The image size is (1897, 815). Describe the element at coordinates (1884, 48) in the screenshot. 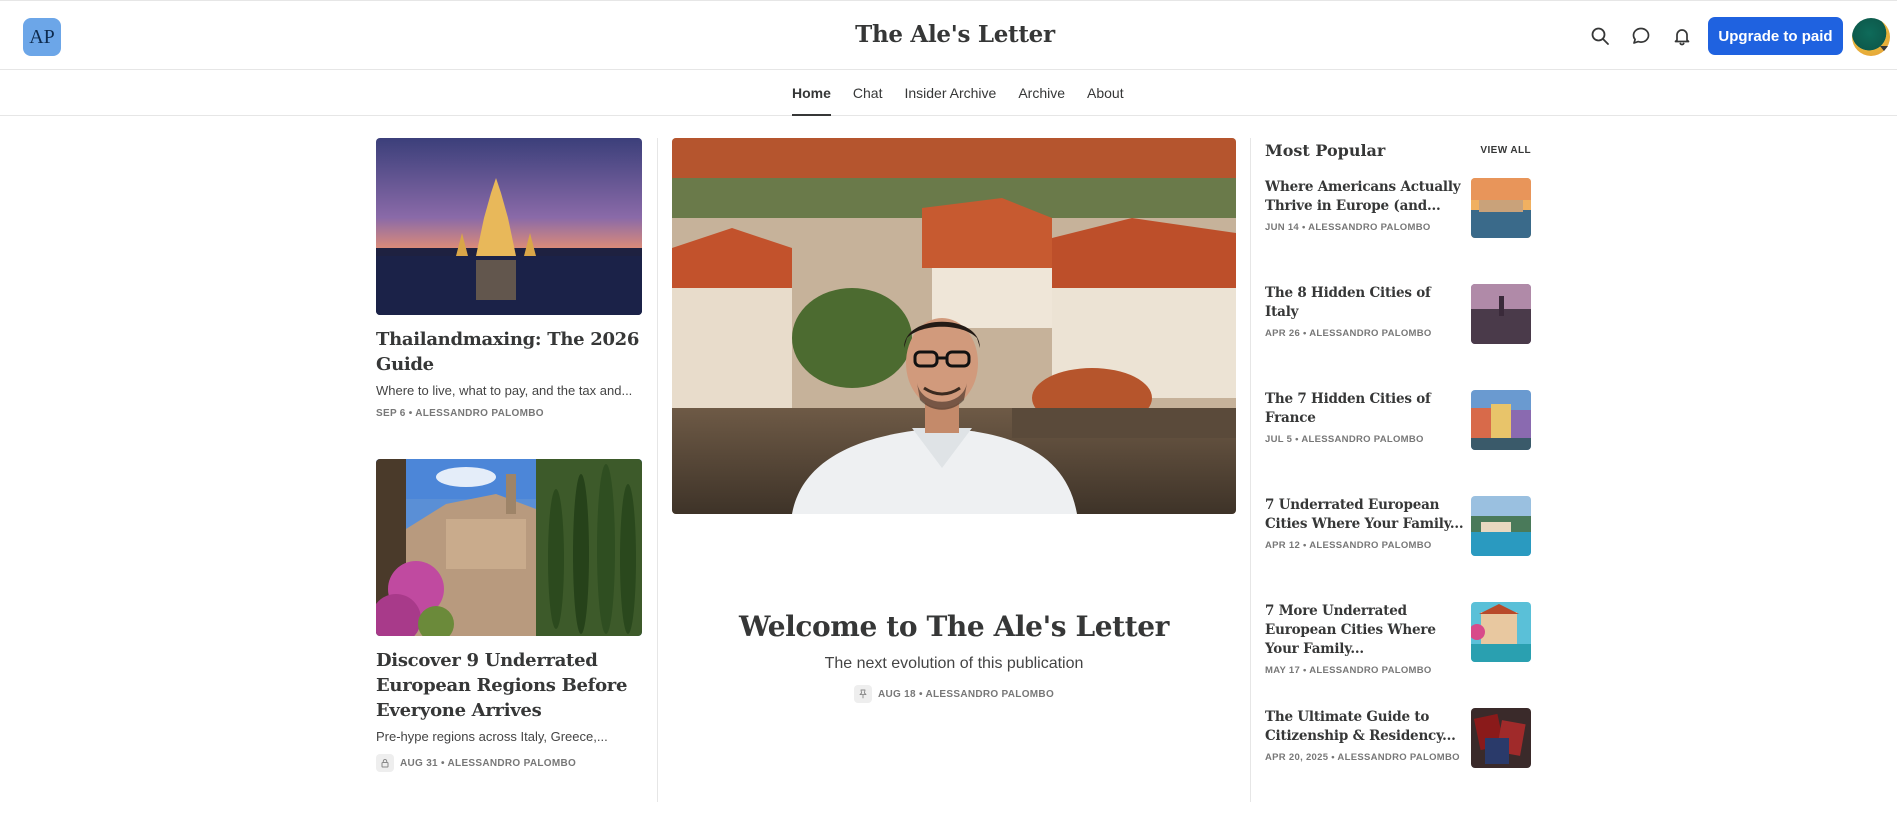

I see `chevron-down-icon` at that location.